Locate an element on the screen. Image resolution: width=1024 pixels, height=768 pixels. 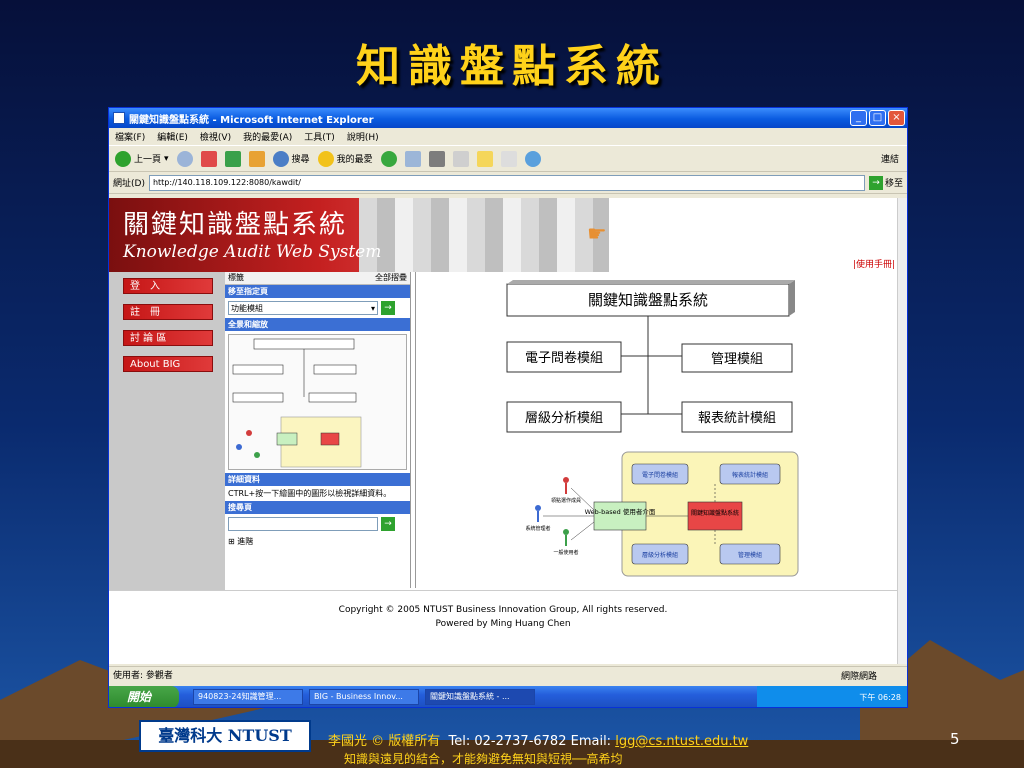
edit-icon is located at coordinates (460, 158).